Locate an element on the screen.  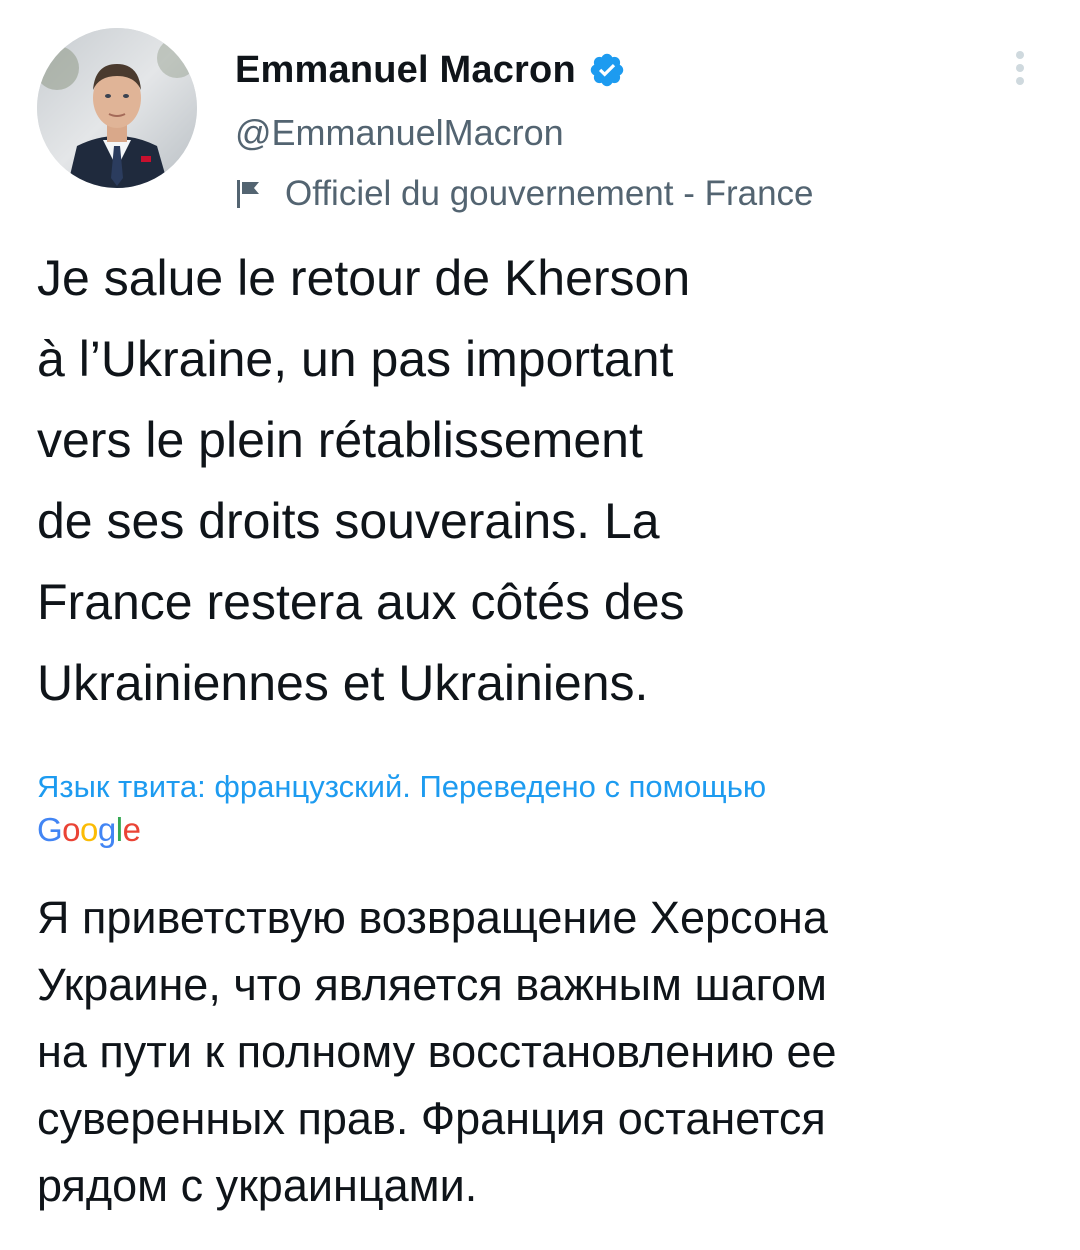
translated-text-line: рядом с украинцами. is located at coordinates (257, 1185).